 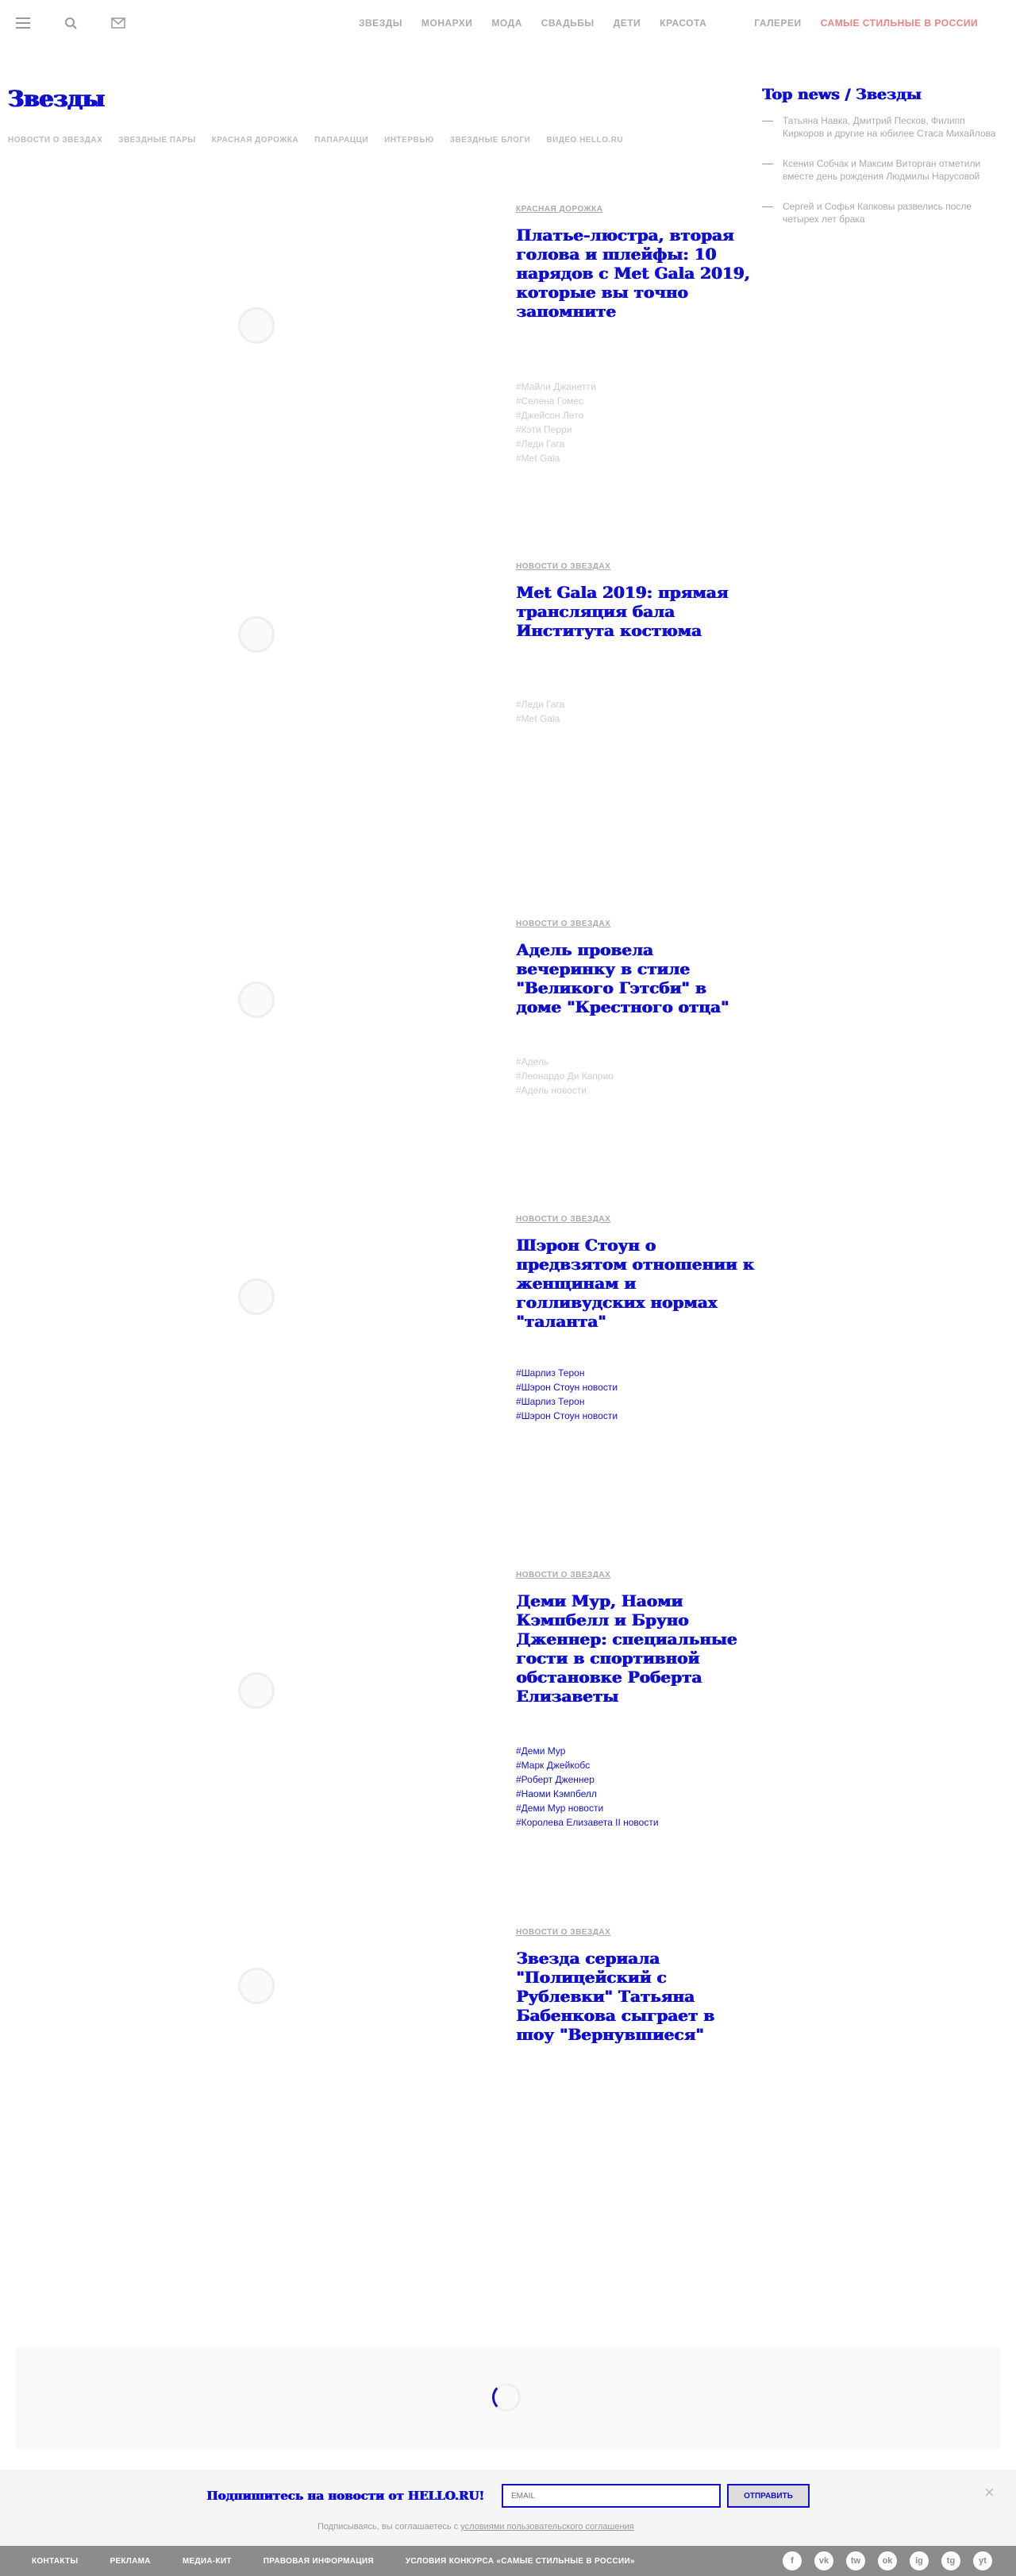 I want to click on social-links: f vk tw ok ig tg yt, so click(x=887, y=2560).